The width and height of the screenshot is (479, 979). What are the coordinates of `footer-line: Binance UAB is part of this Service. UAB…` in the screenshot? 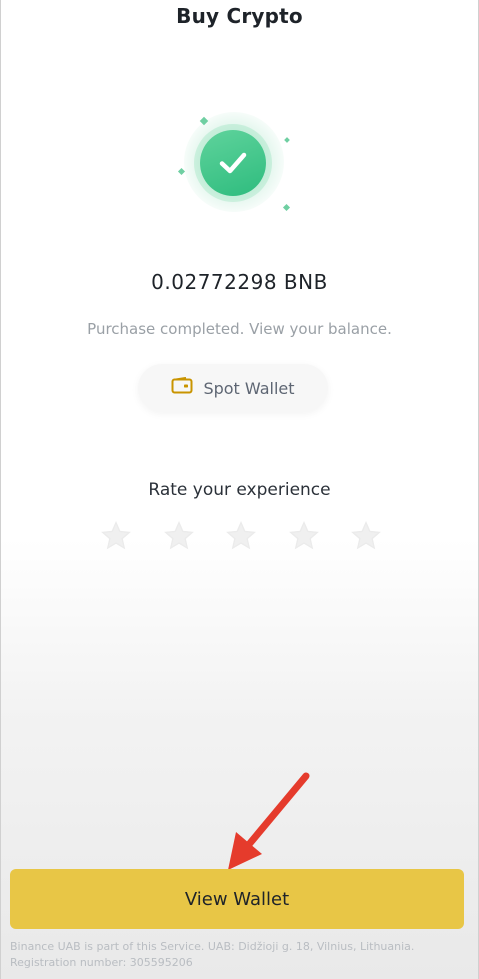 It's located at (212, 946).